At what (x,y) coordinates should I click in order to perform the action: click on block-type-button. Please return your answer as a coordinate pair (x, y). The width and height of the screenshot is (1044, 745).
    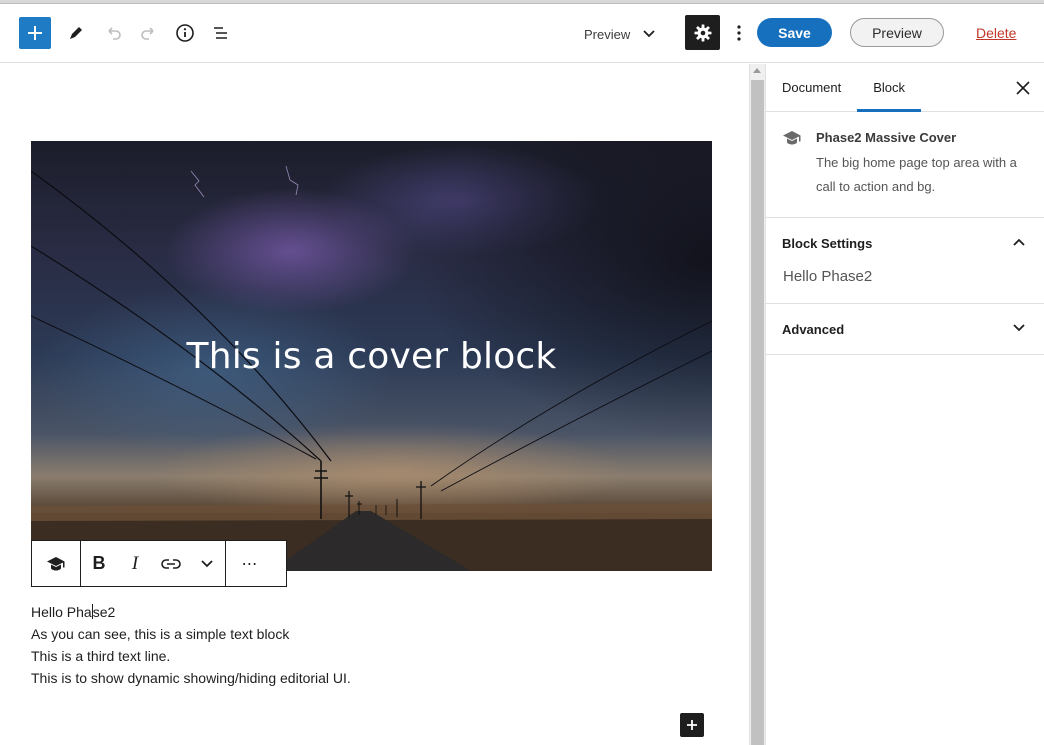
    Looking at the image, I should click on (56, 563).